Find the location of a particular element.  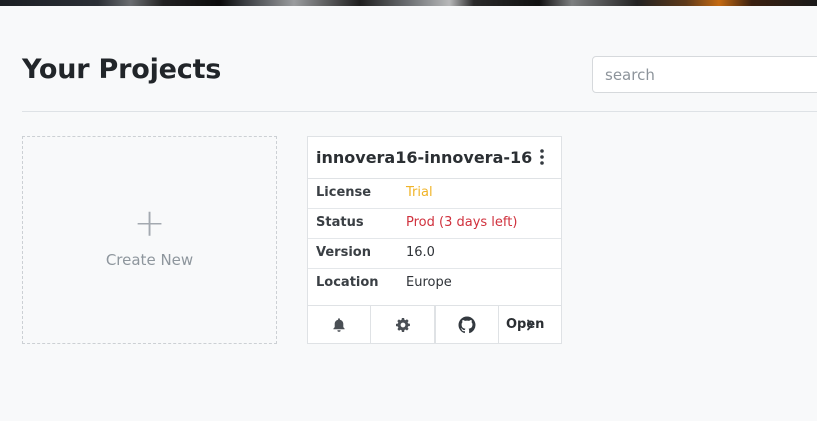

gear-icon is located at coordinates (402, 325).